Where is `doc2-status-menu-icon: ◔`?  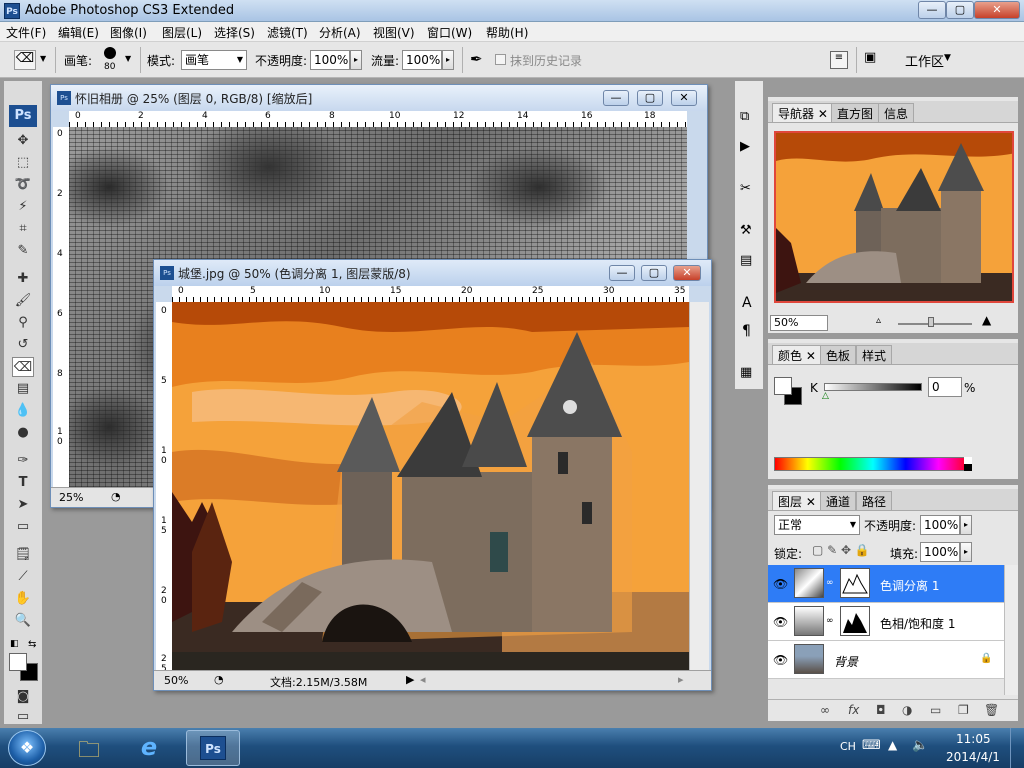
doc2-status-menu-icon: ◔ is located at coordinates (219, 679).